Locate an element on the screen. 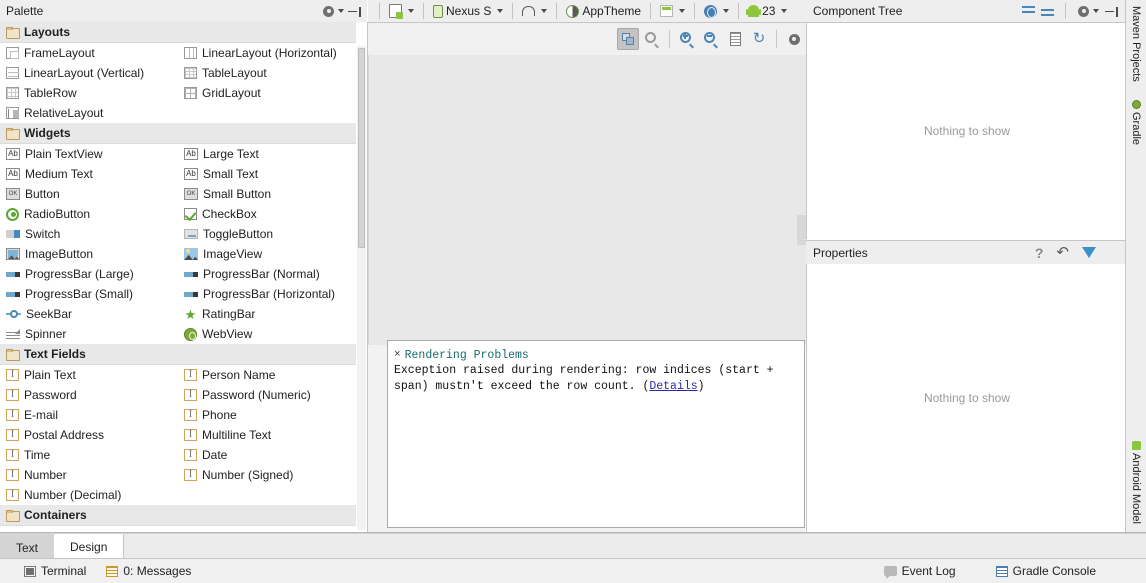 This screenshot has width=1146, height=583. component-tree-body: Nothing to show is located at coordinates (966, 131).